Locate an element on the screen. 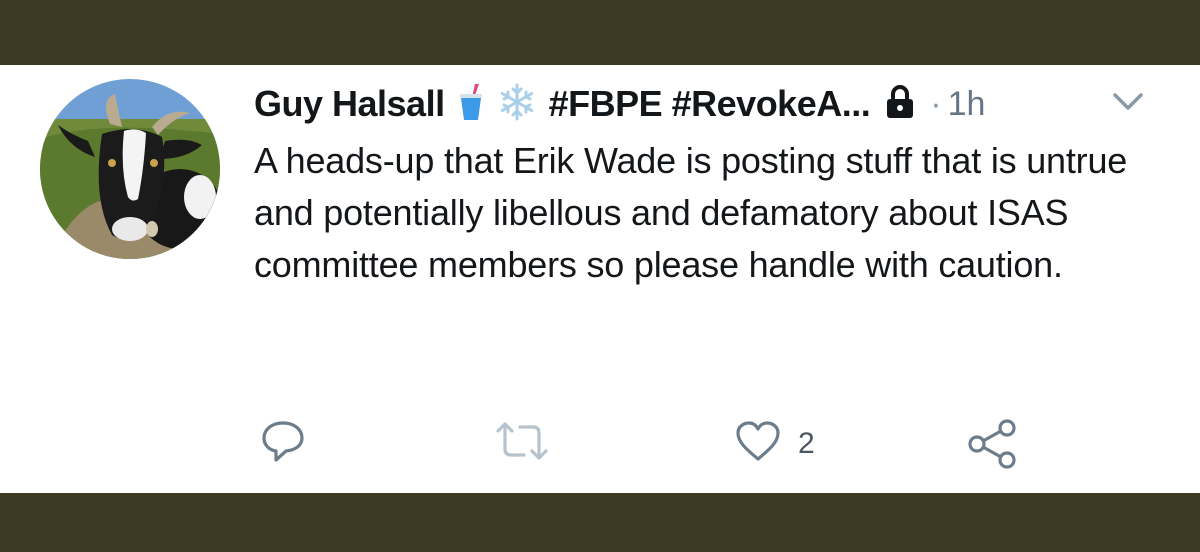 The width and height of the screenshot is (1200, 552). tweet-header: Guy Halsall #FBPE #RevokeA... · 1h is located at coordinates (714, 104).